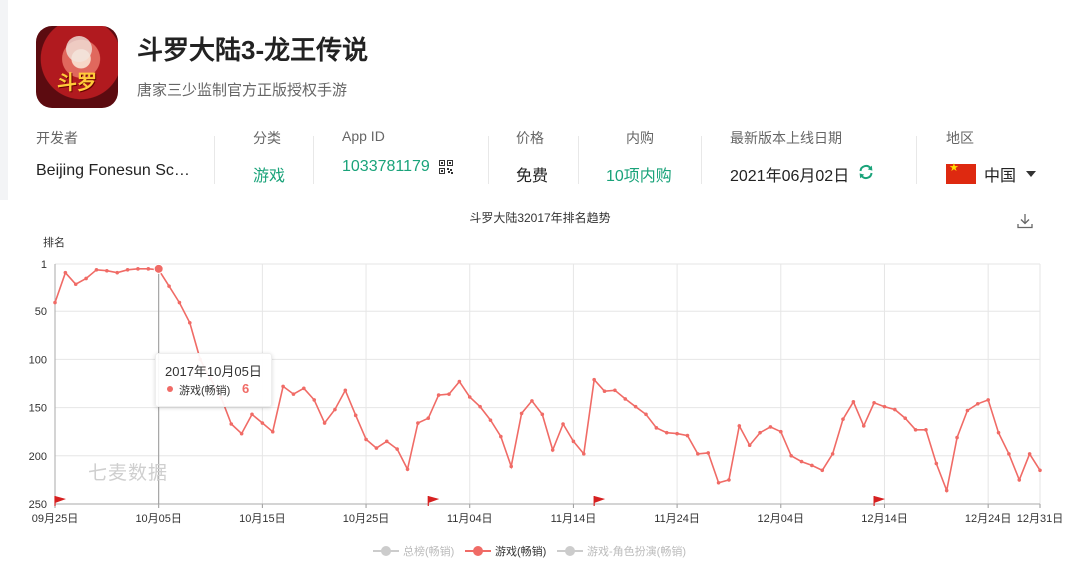 The image size is (1080, 579). I want to click on chart-tooltip: 2017年10月05日 游戏(畅销) 6, so click(213, 380).